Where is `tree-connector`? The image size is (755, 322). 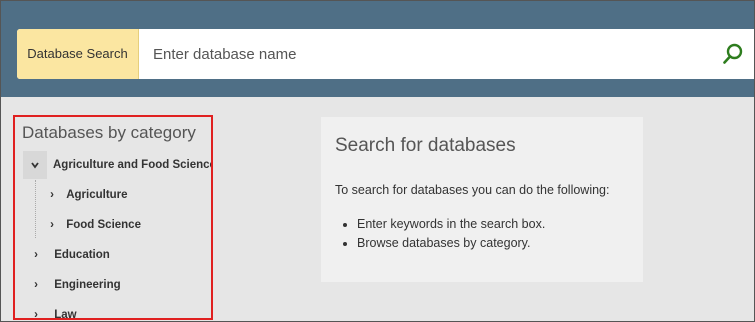 tree-connector is located at coordinates (36, 209).